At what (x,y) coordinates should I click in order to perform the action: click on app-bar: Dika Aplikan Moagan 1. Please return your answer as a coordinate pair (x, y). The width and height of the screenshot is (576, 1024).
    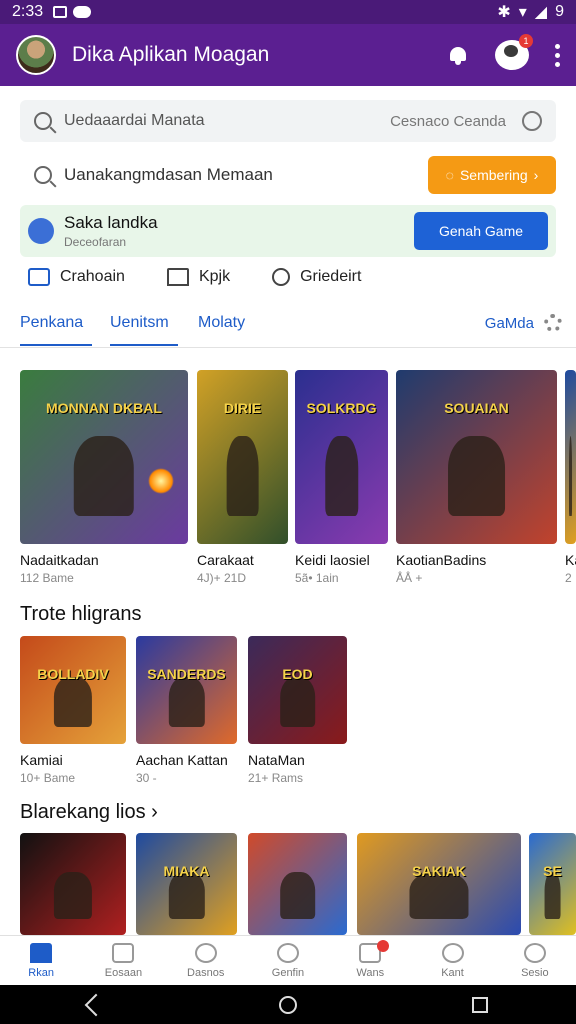
    Looking at the image, I should click on (288, 55).